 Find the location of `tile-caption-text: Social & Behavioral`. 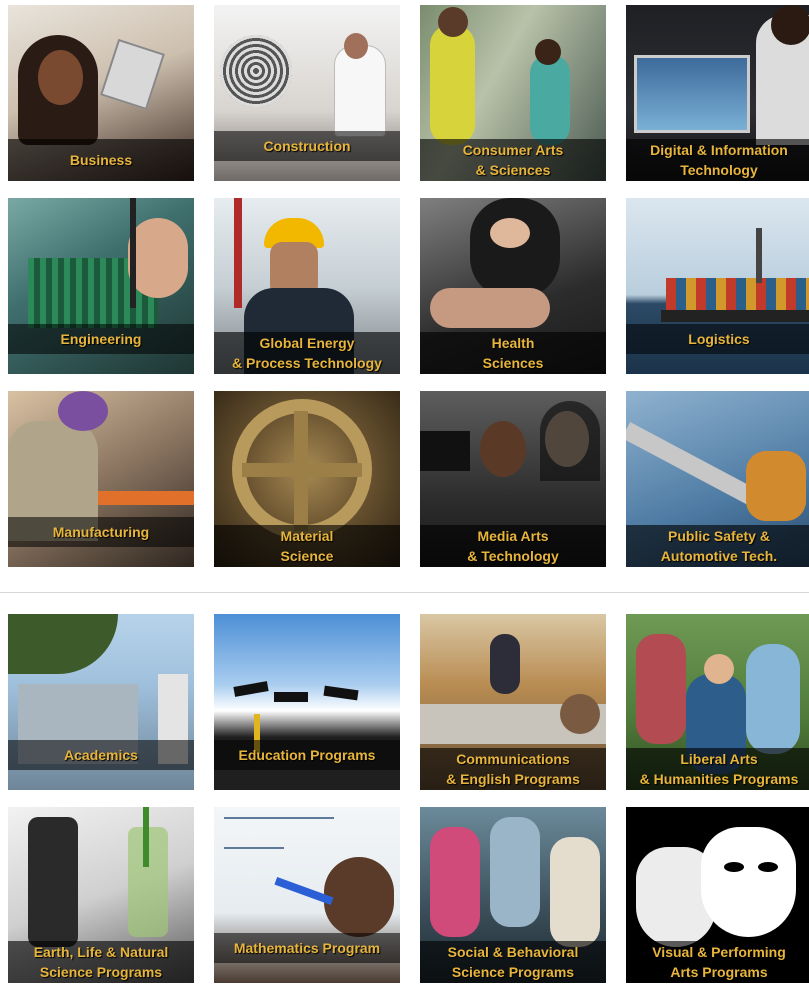

tile-caption-text: Social & Behavioral is located at coordinates (513, 952).